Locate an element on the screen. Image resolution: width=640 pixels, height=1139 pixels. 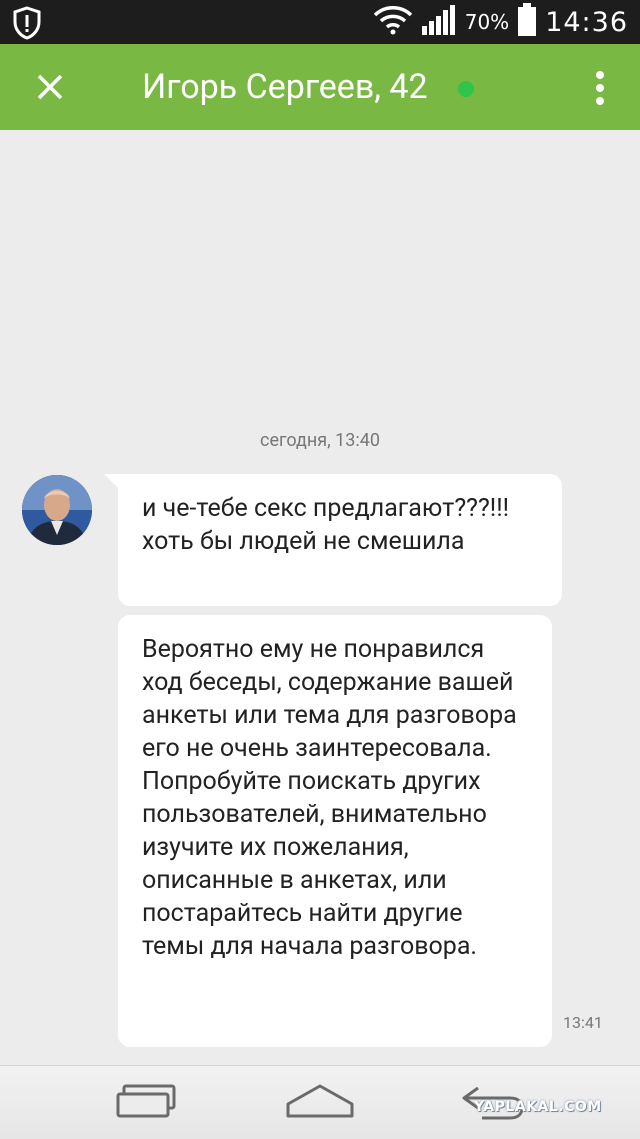
chat-title: Игорь Сергеев, 42 is located at coordinates (285, 87).